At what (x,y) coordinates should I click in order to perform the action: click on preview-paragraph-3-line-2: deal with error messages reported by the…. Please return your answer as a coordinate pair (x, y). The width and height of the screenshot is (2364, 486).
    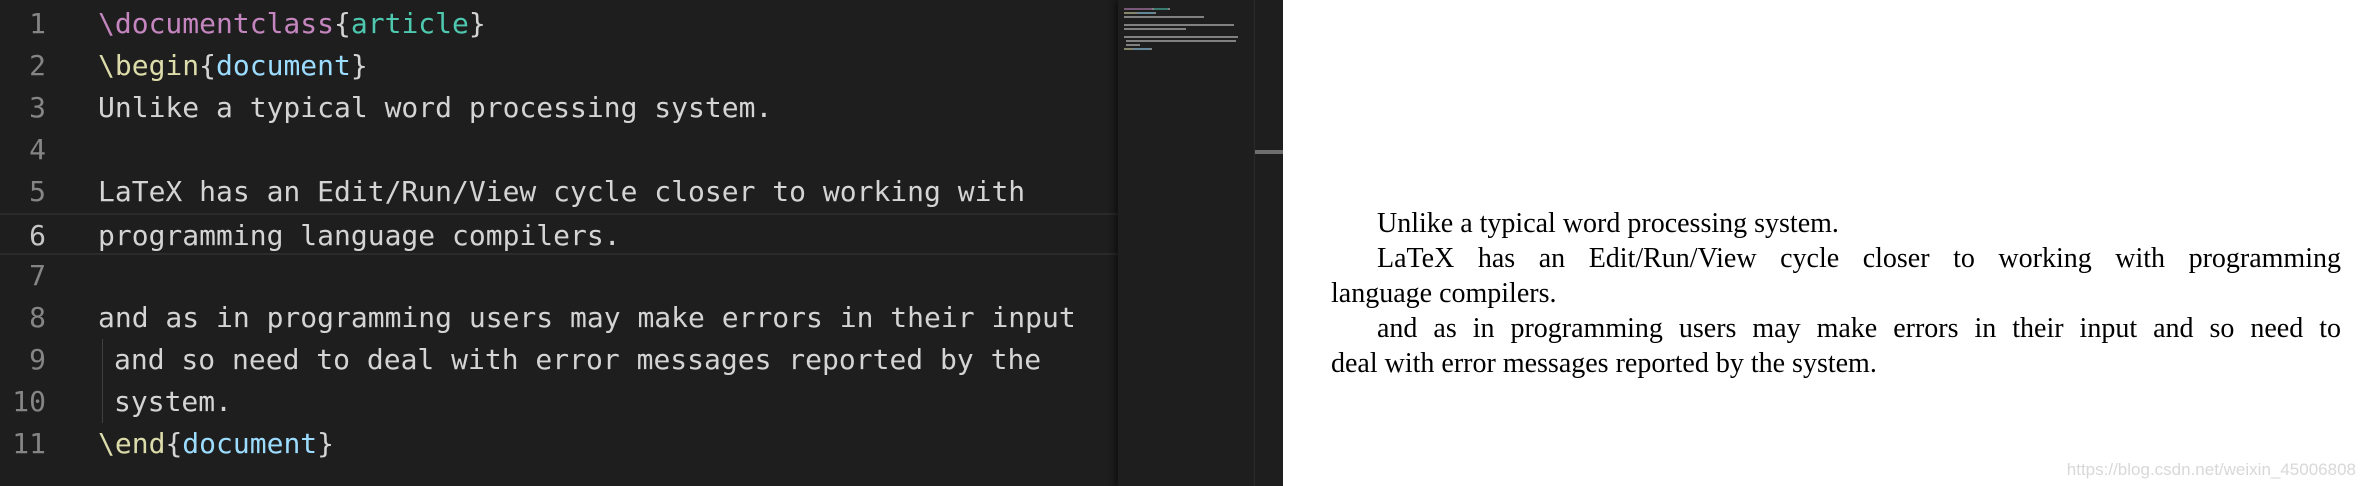
    Looking at the image, I should click on (1604, 363).